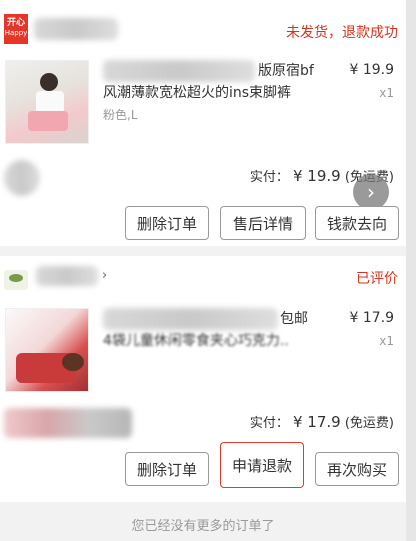  I want to click on product-sku: 粉色,L, so click(120, 115).